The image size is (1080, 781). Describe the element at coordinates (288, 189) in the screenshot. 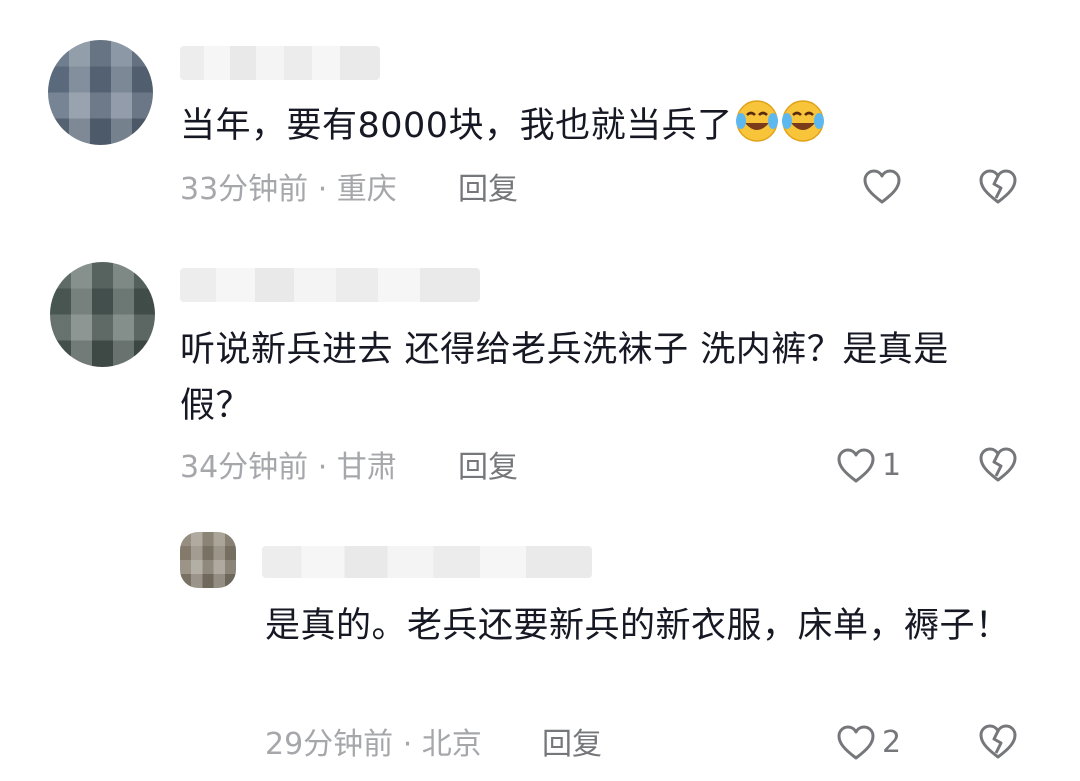

I see `comment-meta: 33分钟前 · 重庆` at that location.